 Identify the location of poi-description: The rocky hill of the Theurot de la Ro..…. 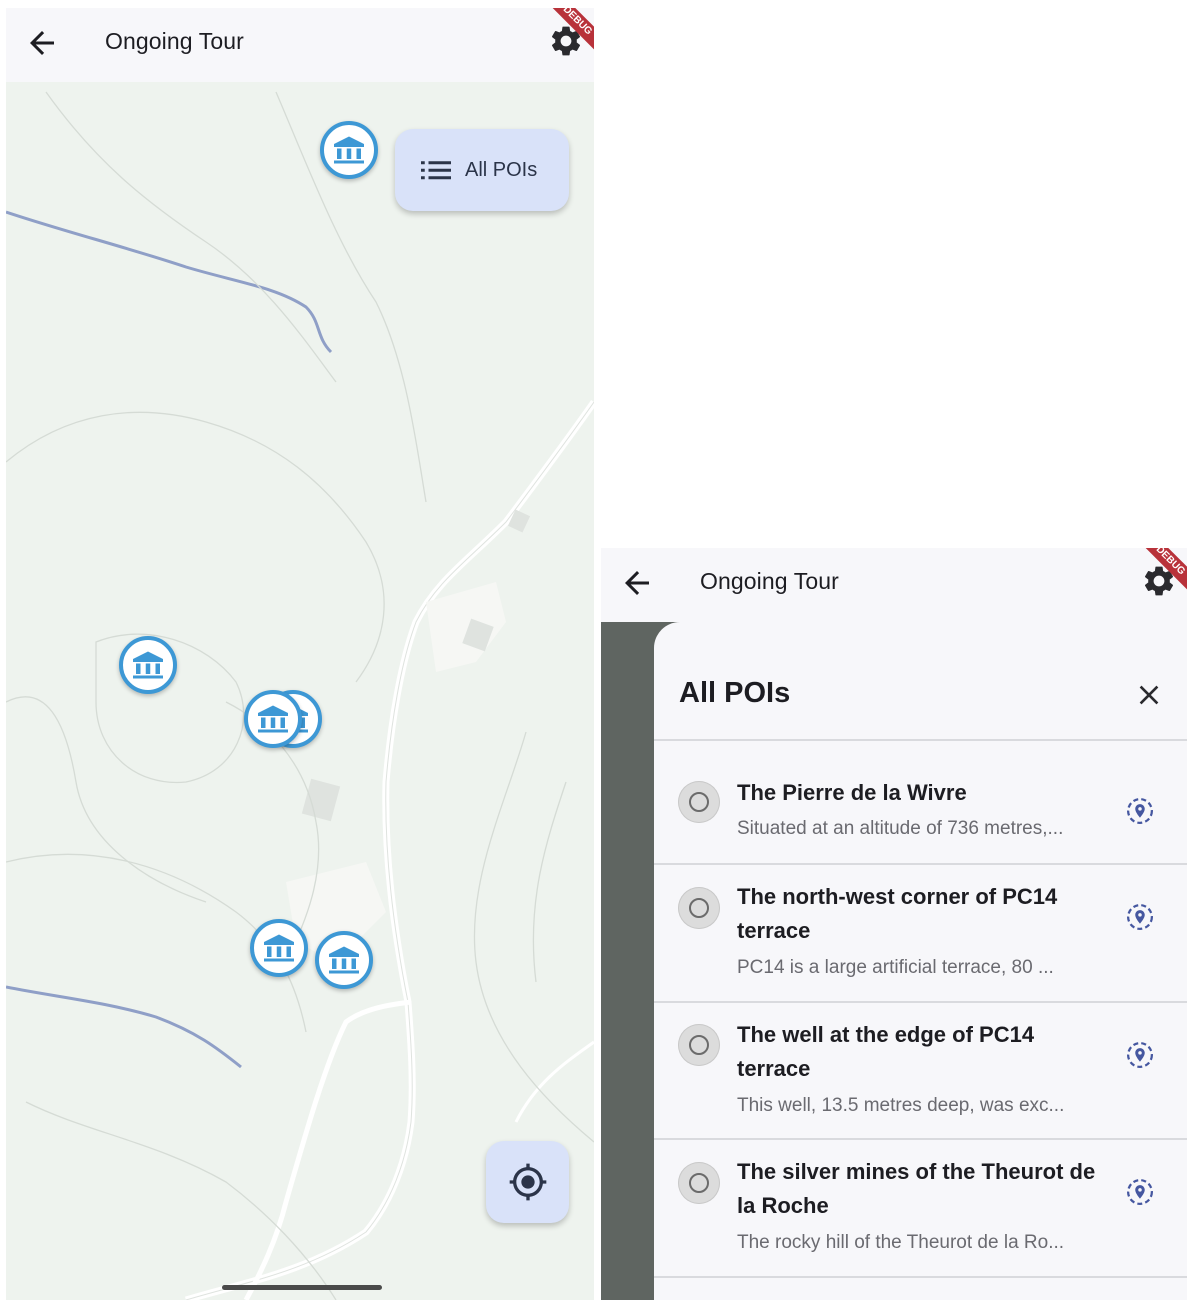
(901, 1242).